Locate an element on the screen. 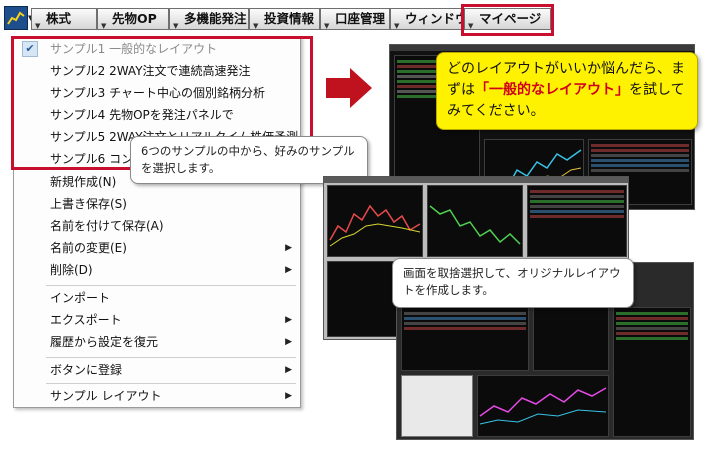 The image size is (709, 452). right-arrow-icon is located at coordinates (349, 88).